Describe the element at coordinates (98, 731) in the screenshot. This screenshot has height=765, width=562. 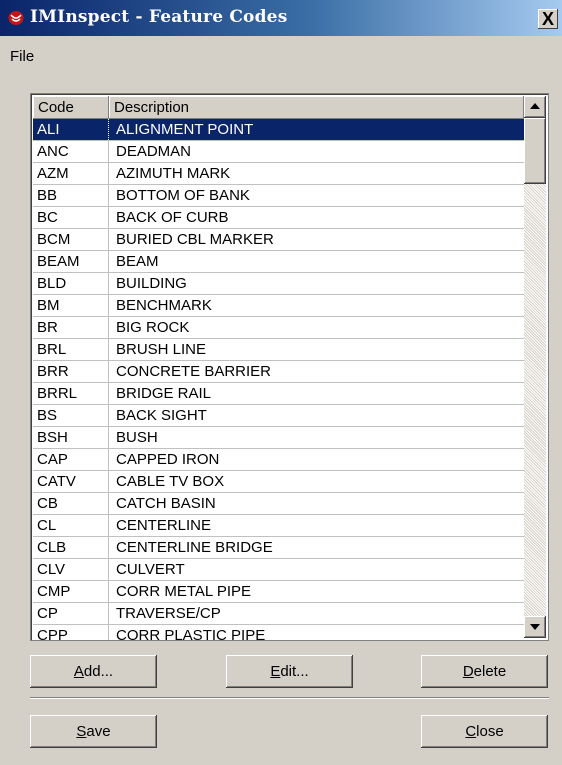
I see `save-button-label: ave` at that location.